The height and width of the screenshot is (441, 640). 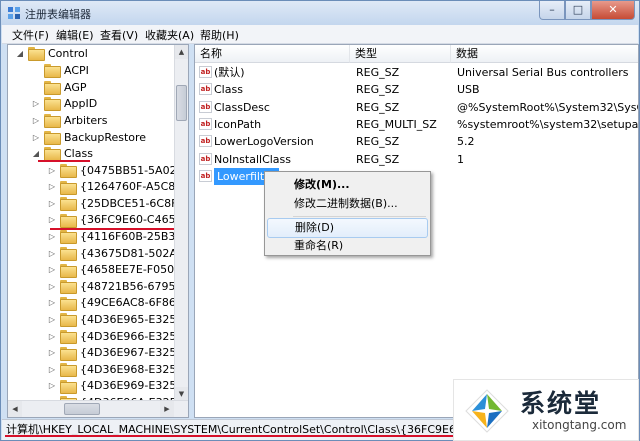 I want to click on tree-node-label: {1264760F-A5C8-4B, so click(x=134, y=187).